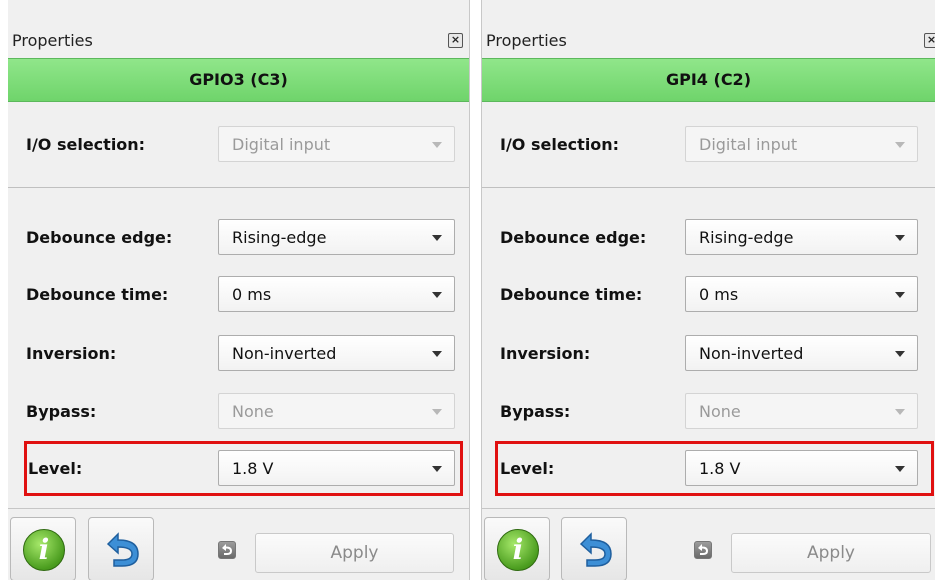  I want to click on pin-header: GPIO3 (C3), so click(238, 80).